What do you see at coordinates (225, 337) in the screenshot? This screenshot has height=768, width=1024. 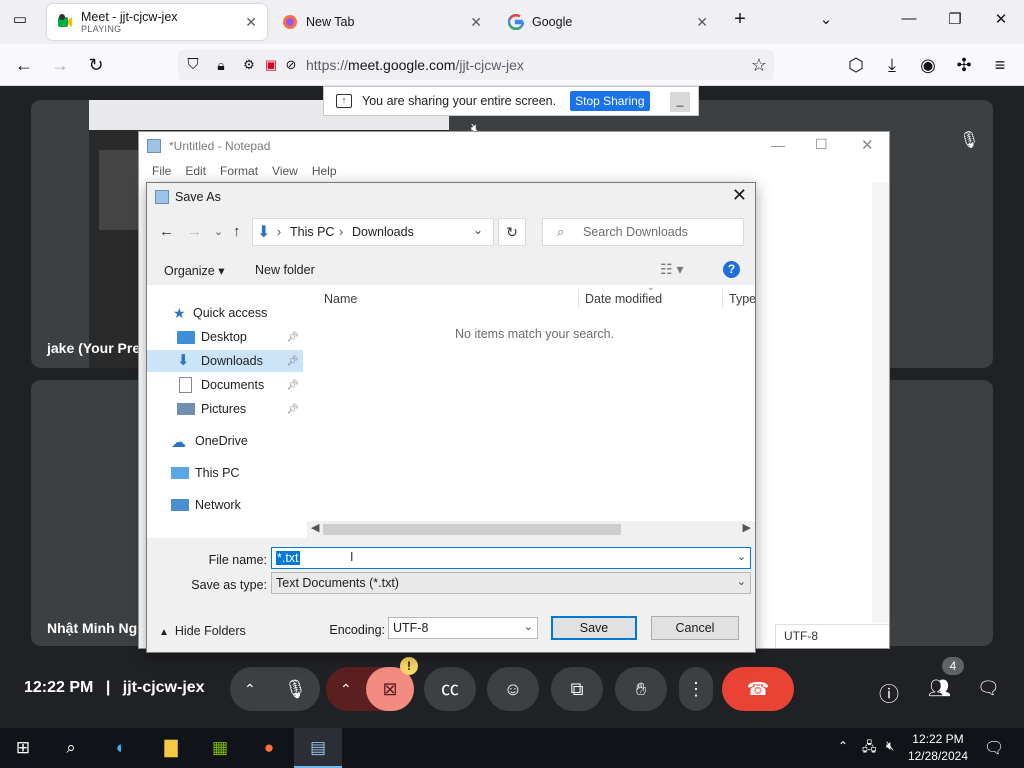 I see `nav-desktop: Desktop 📌︎` at bounding box center [225, 337].